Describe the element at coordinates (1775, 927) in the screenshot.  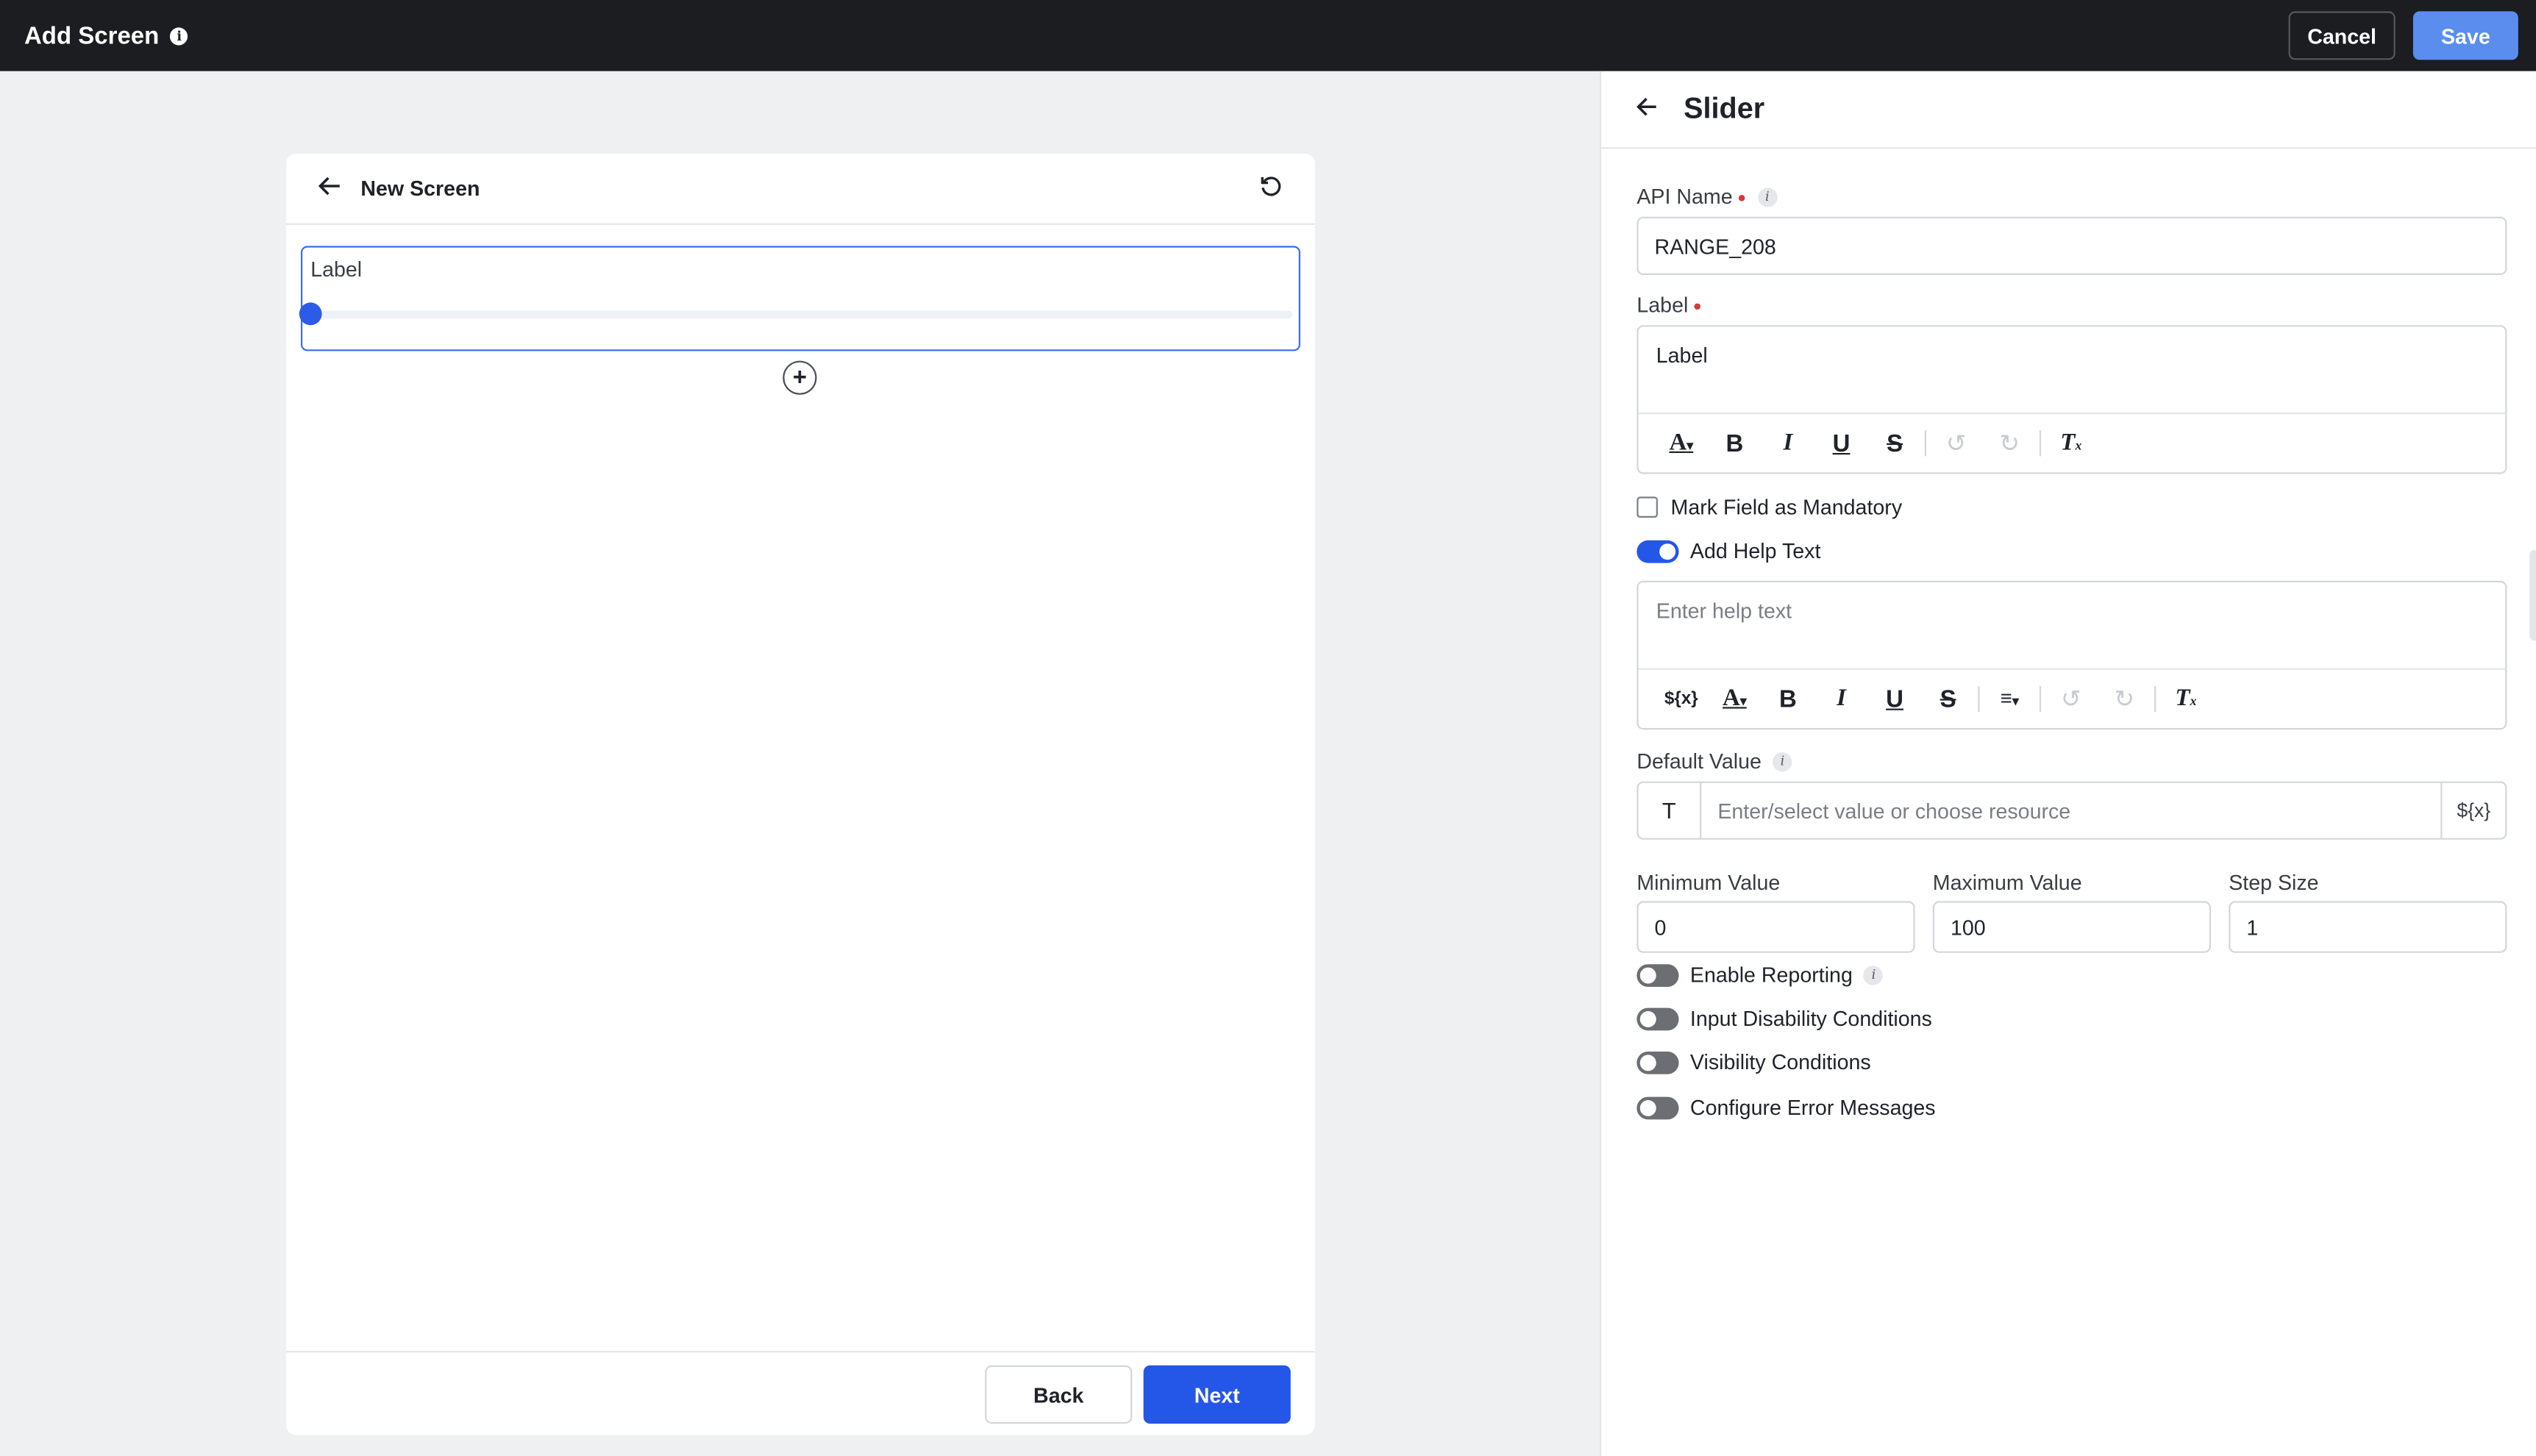
I see `min-value-input: 0` at that location.